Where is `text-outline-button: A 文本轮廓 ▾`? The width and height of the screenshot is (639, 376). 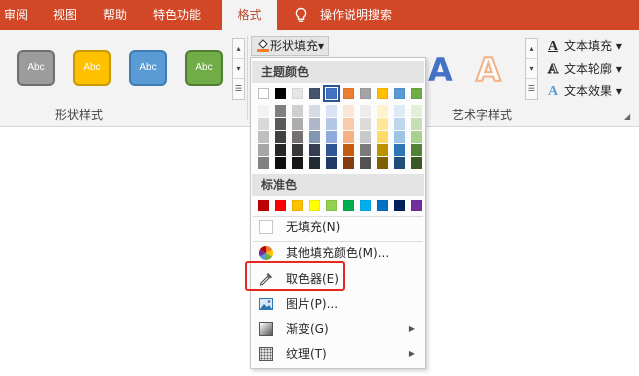
text-outline-button: A 文本轮廓 ▾ is located at coordinates (583, 69).